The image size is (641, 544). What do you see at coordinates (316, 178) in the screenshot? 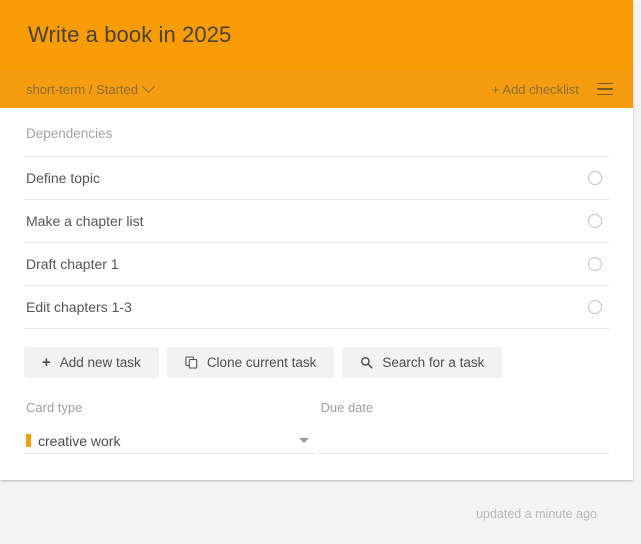
I see `table-row: Define topic` at bounding box center [316, 178].